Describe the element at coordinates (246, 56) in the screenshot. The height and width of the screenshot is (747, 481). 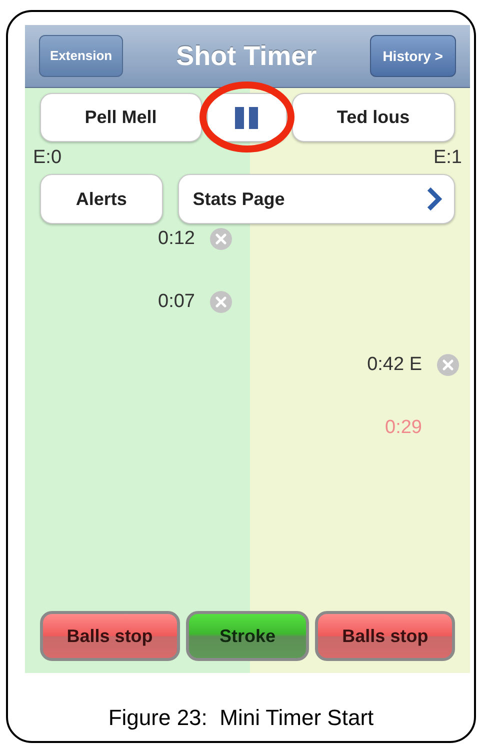
I see `screen-title: Shot Timer` at that location.